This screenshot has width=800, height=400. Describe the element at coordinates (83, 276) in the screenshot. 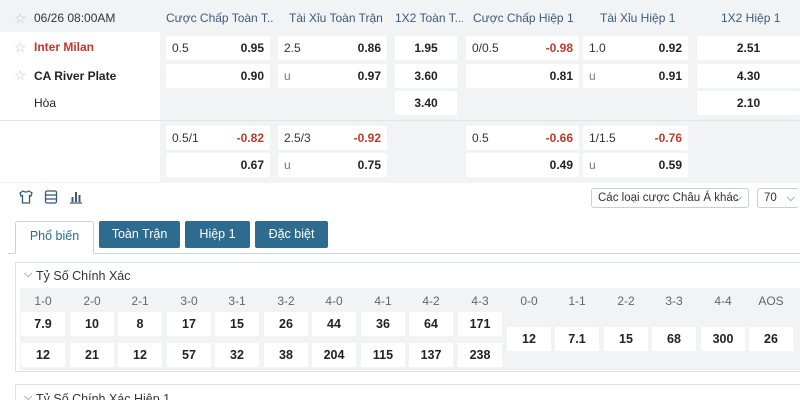

I see `correct-score-title: Tỷ Số Chính Xác` at that location.